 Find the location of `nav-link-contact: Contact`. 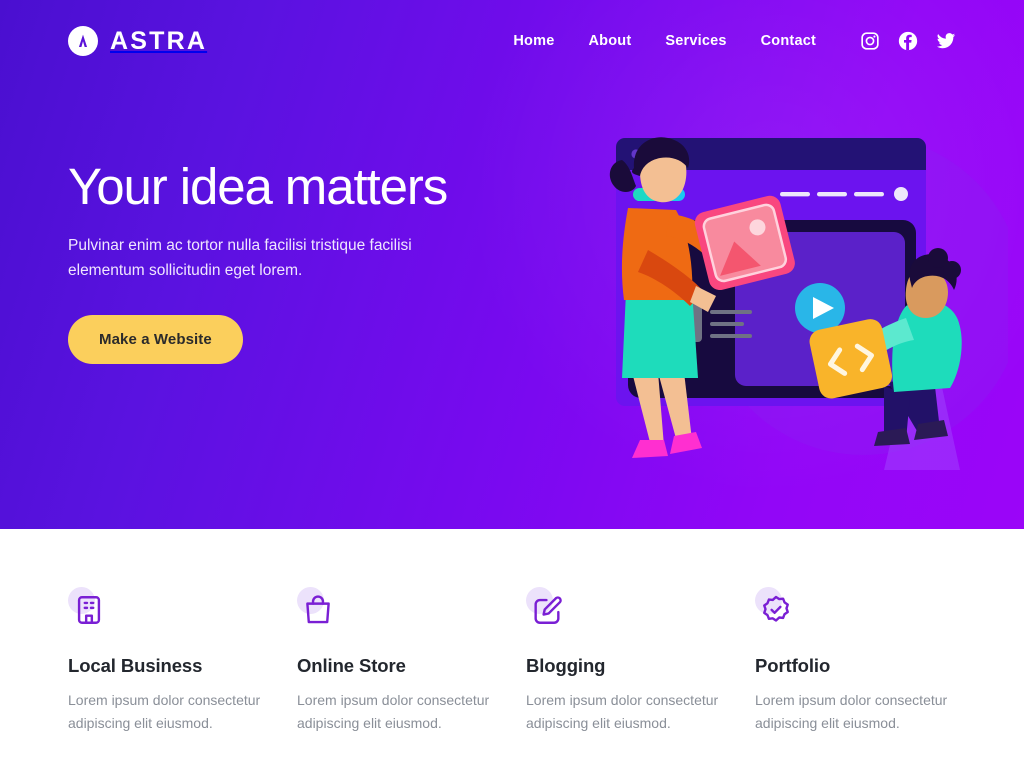

nav-link-contact: Contact is located at coordinates (788, 41).